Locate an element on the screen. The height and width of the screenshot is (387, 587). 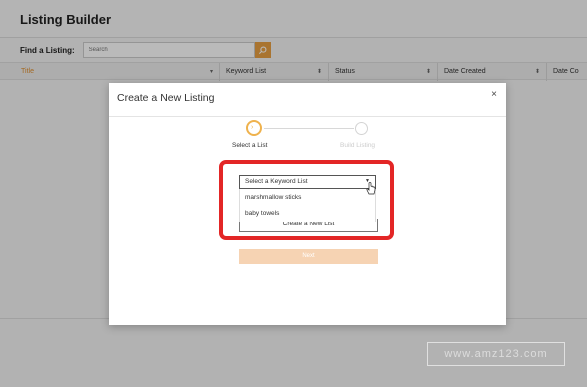
step-1-circle: › is located at coordinates (254, 128).